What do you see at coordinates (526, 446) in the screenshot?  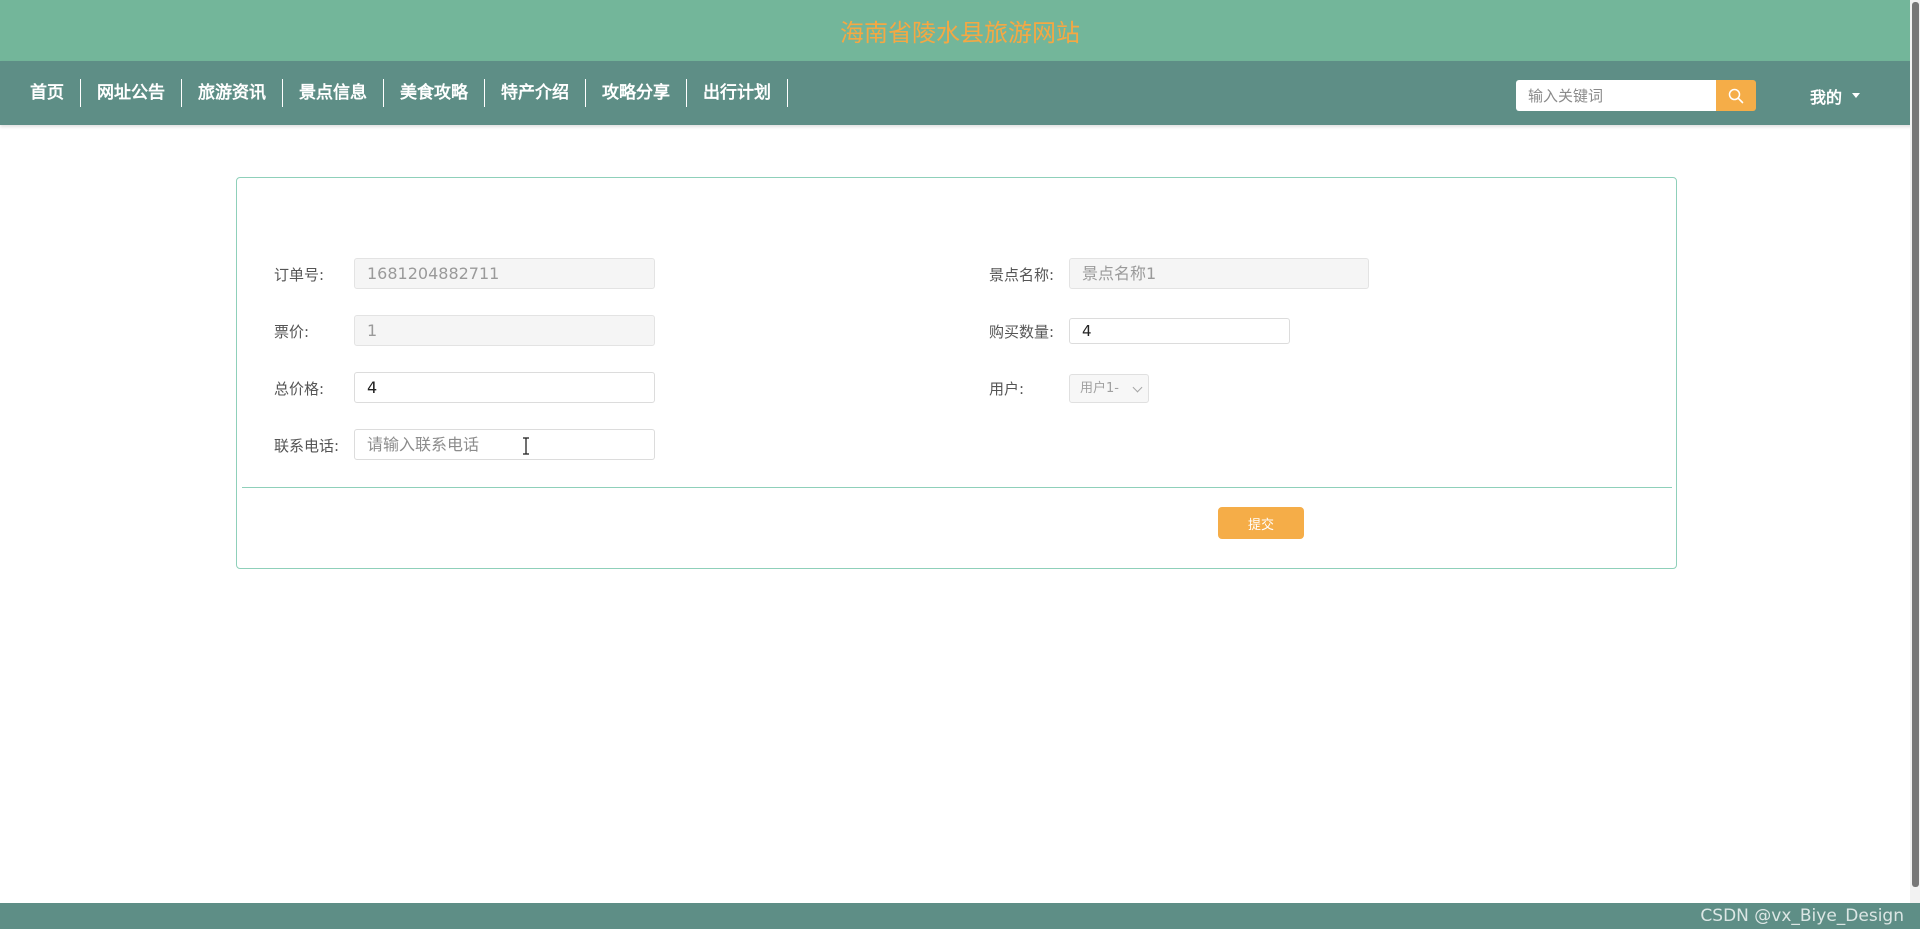 I see `text-cursor-icon` at bounding box center [526, 446].